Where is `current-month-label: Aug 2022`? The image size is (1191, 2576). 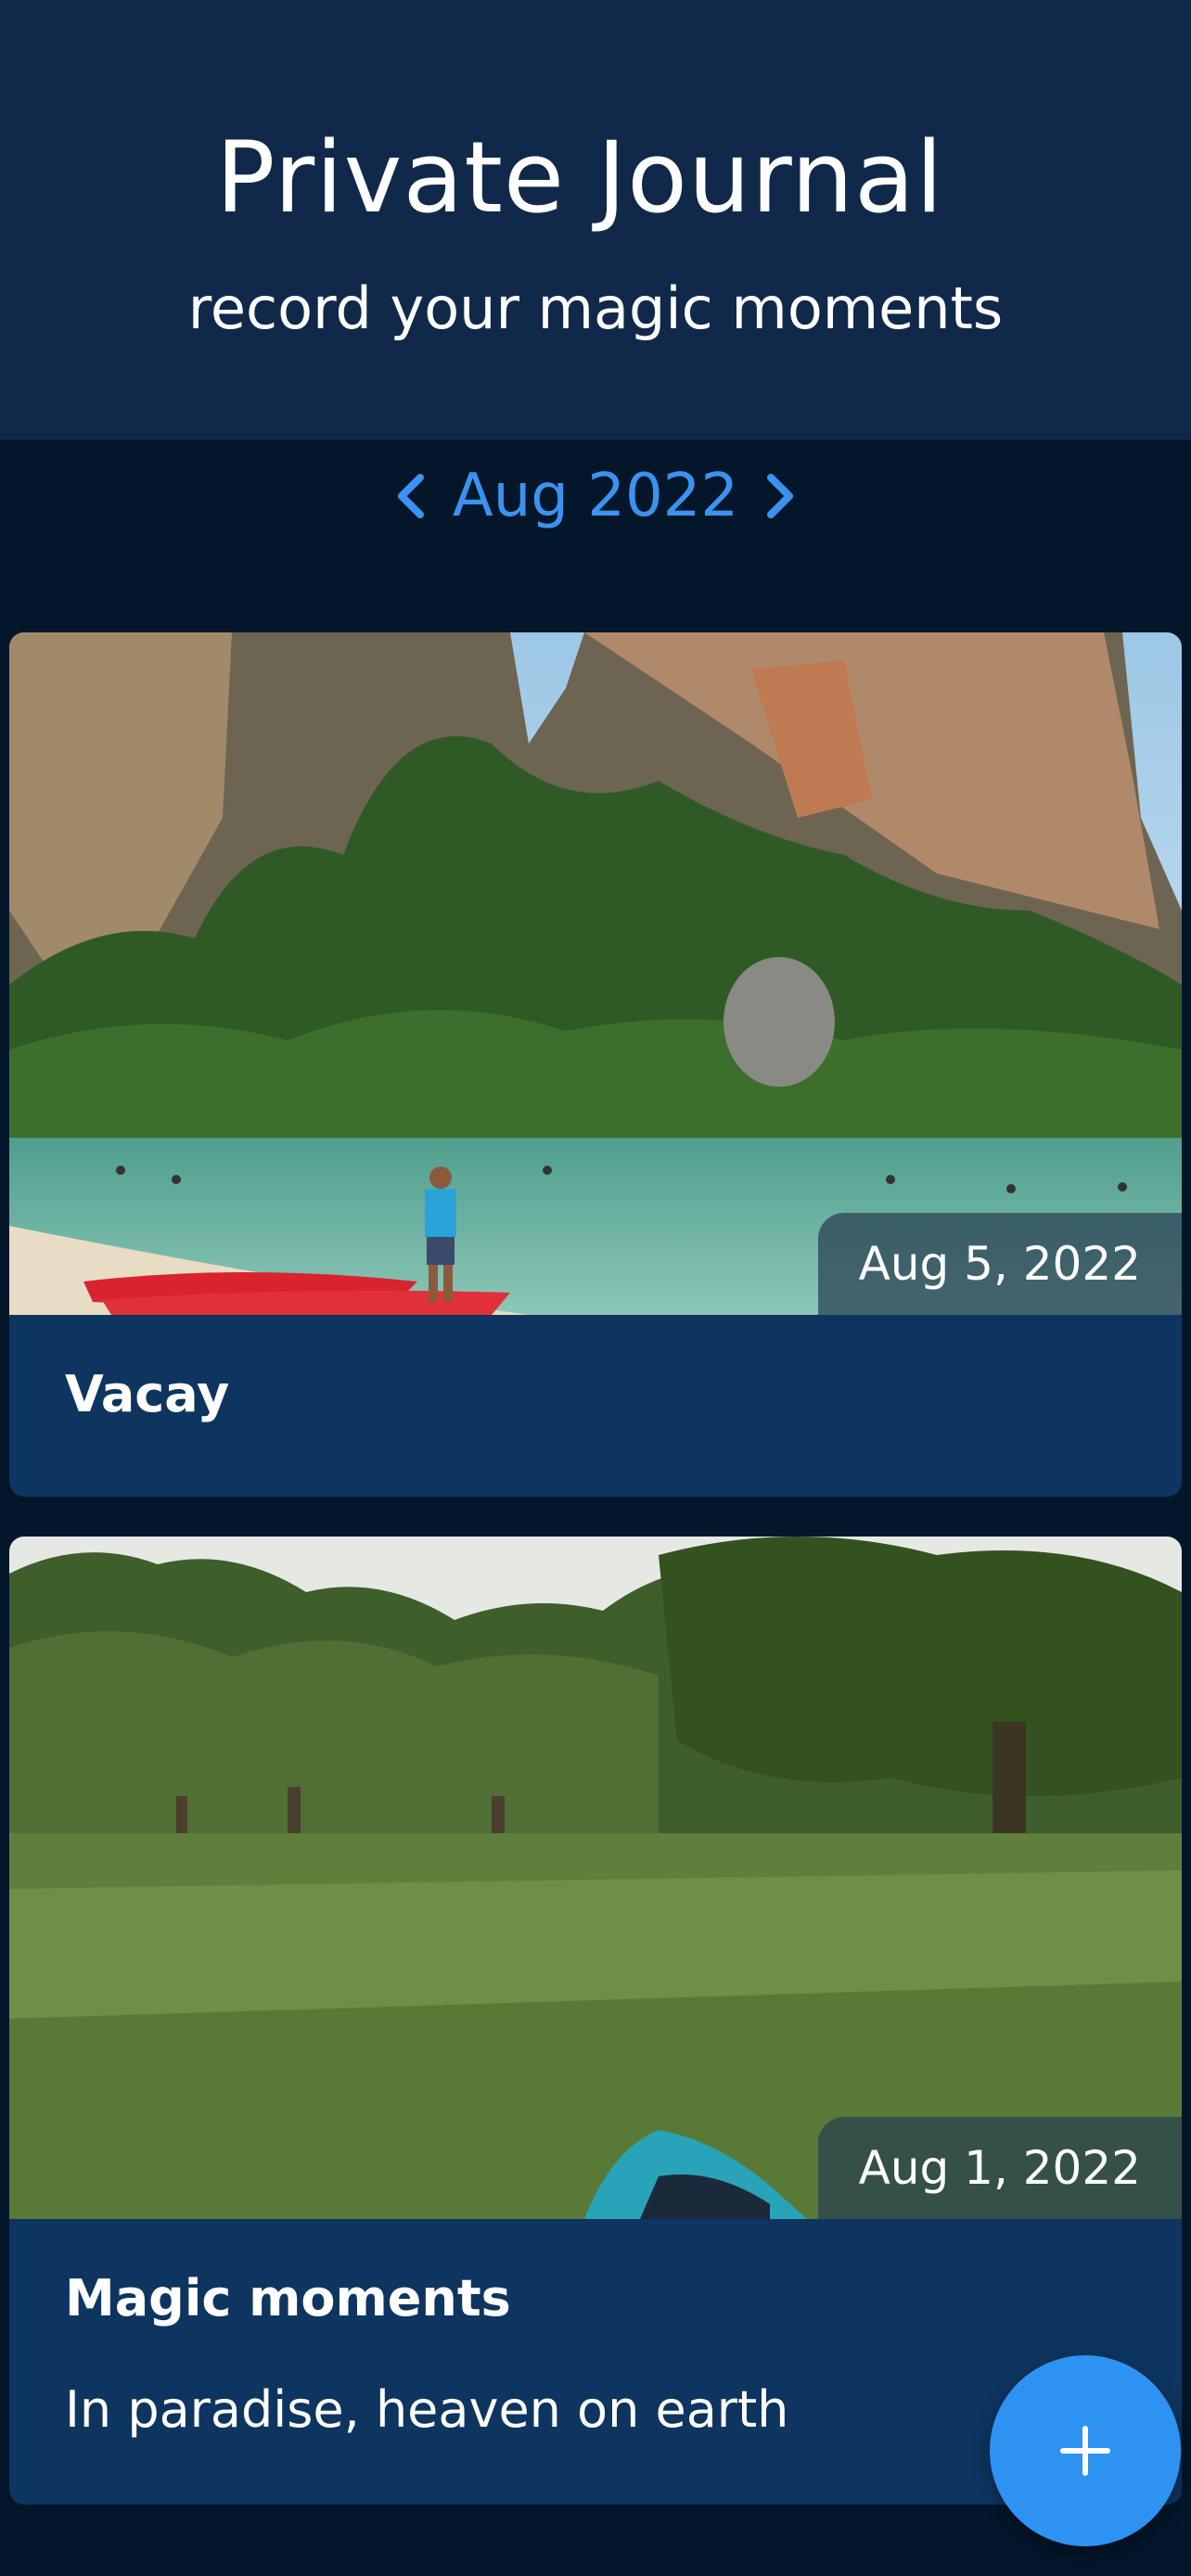
current-month-label: Aug 2022 is located at coordinates (595, 496).